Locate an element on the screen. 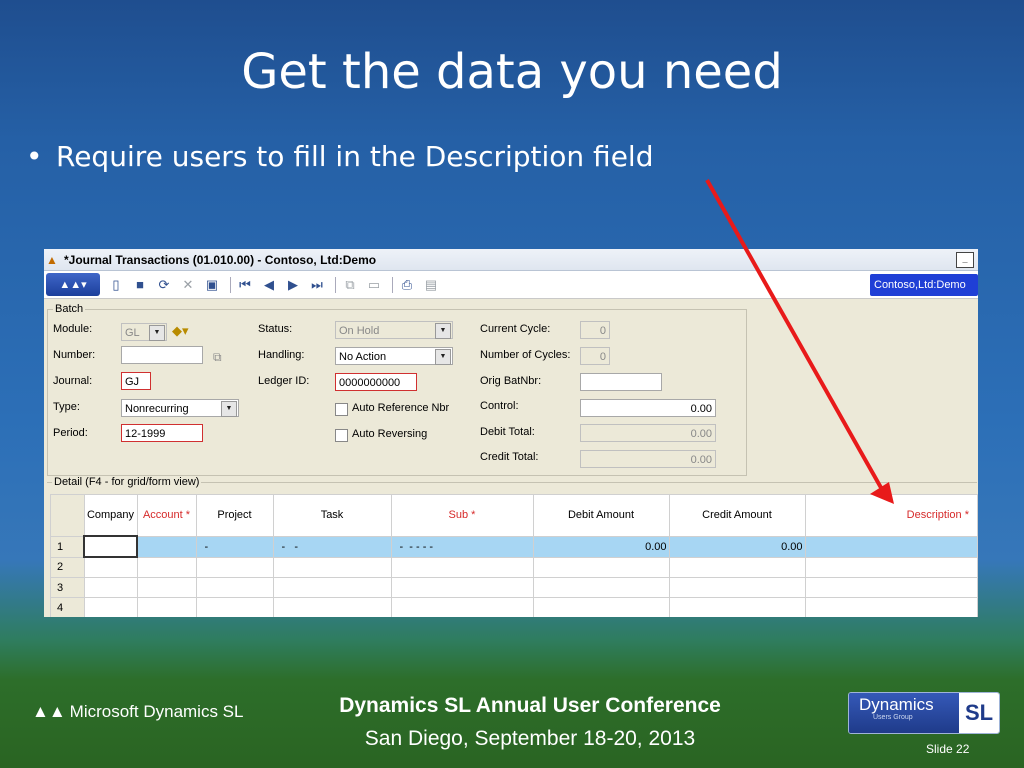  badge-small-text: Users Group is located at coordinates (893, 717).